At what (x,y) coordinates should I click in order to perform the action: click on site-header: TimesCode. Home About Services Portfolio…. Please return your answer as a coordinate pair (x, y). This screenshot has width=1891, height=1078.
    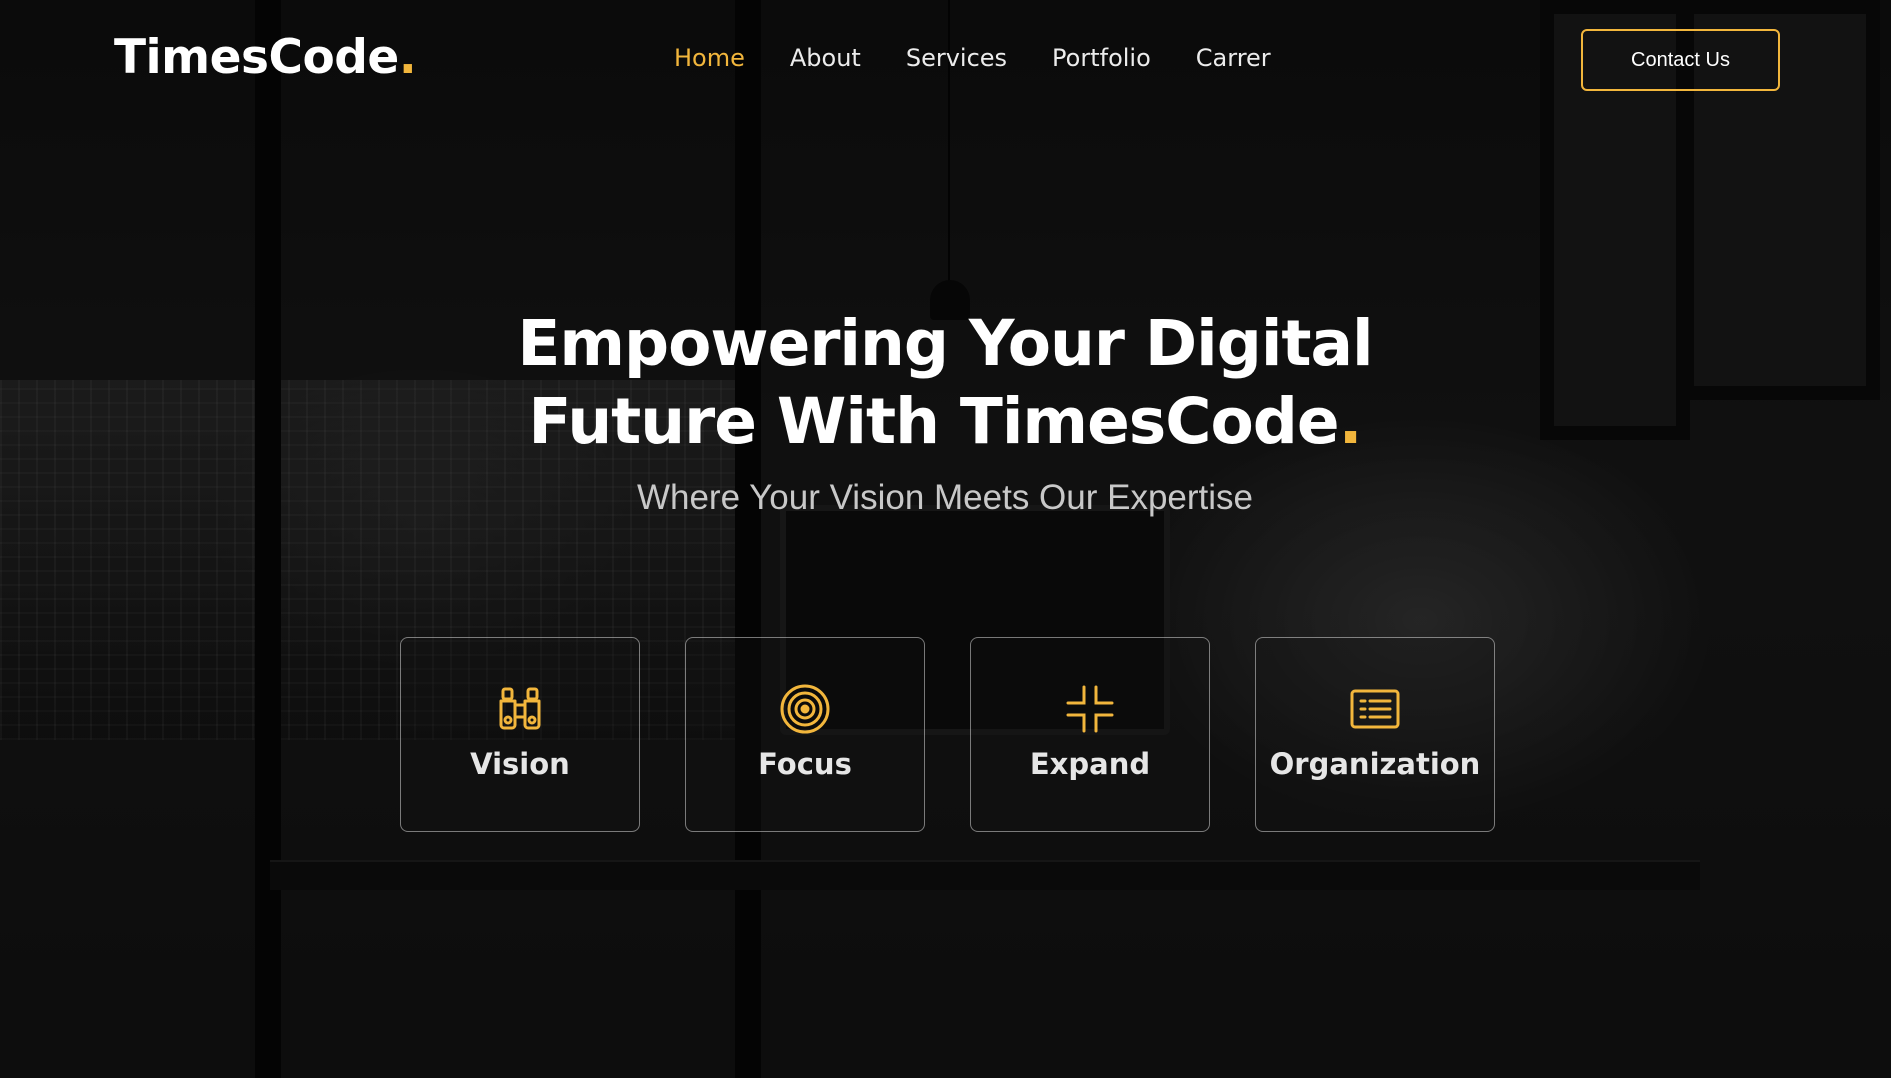
    Looking at the image, I should click on (945, 60).